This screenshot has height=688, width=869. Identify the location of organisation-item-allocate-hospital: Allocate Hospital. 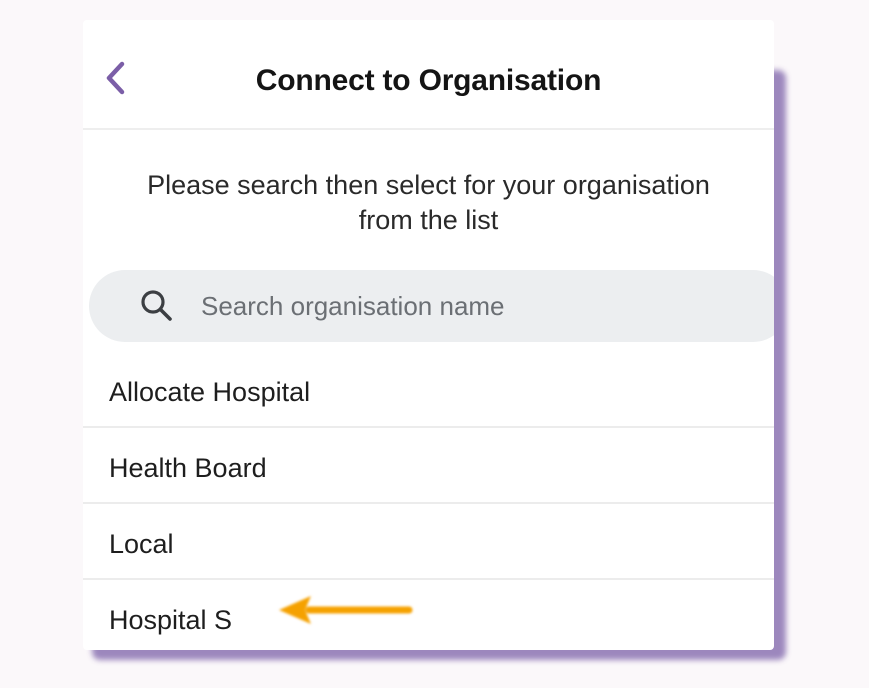
(428, 394).